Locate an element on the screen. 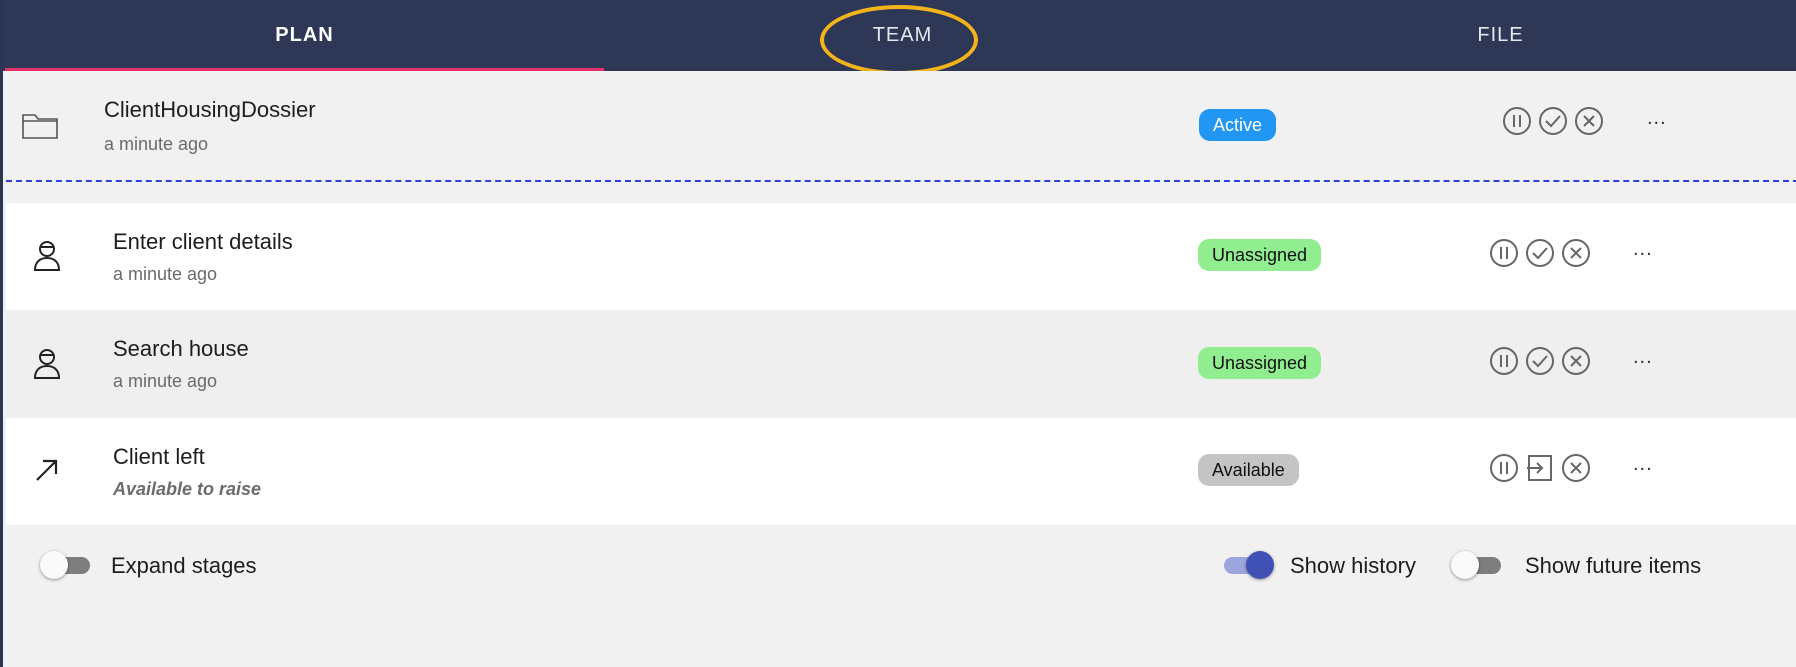 This screenshot has width=1796, height=667. item-title: Enter client details is located at coordinates (203, 241).